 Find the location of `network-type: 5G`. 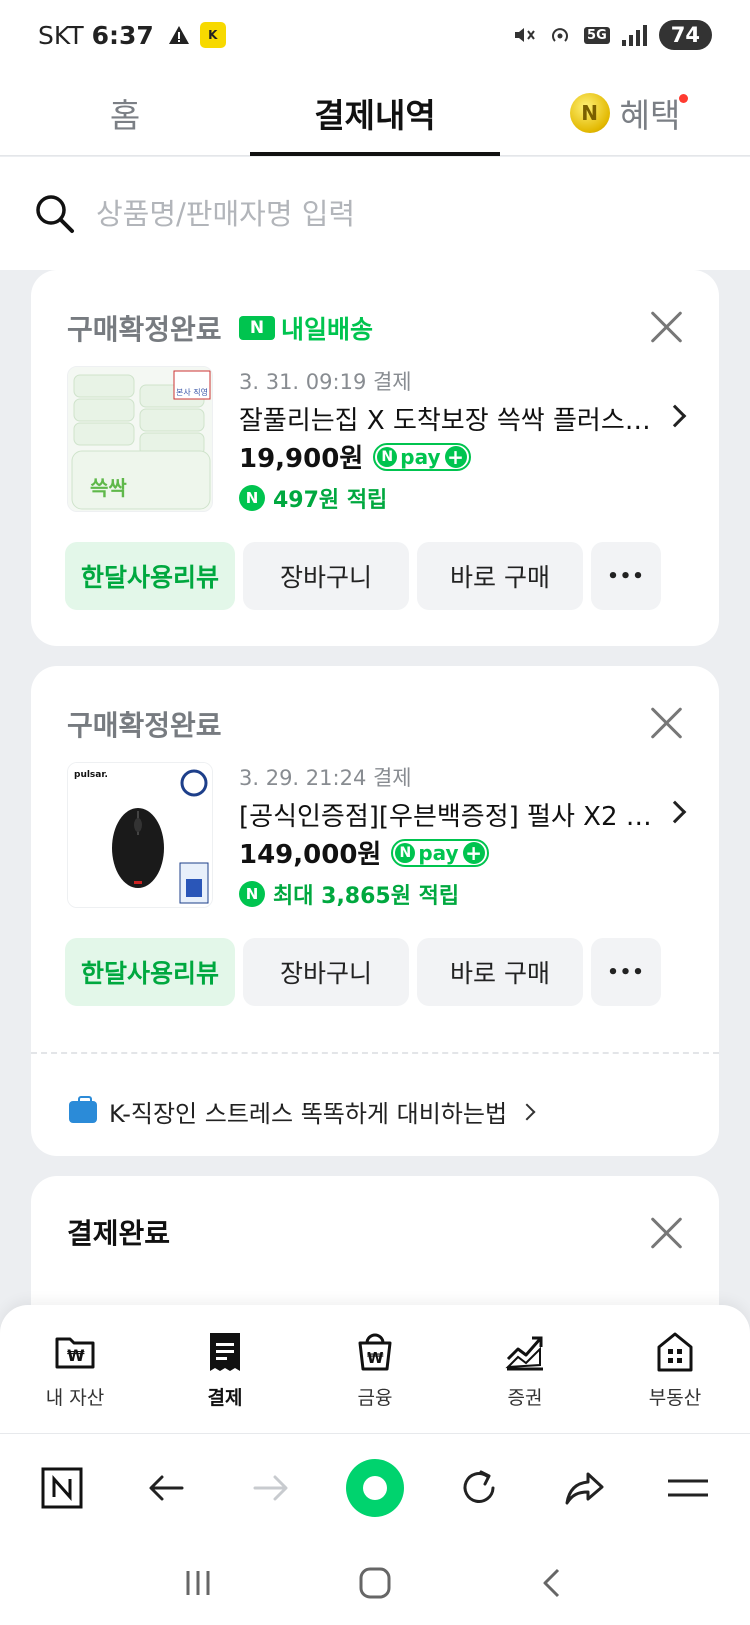

network-type: 5G is located at coordinates (597, 35).